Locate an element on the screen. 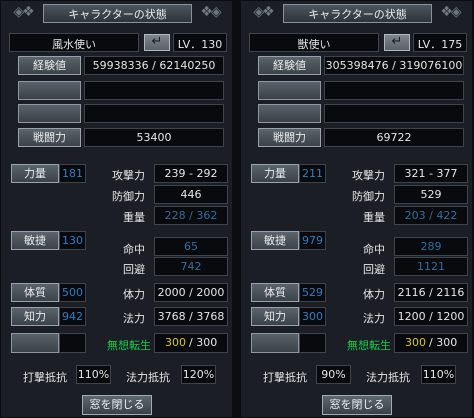 The image size is (474, 418). mp-value: 3768 / 3768 is located at coordinates (191, 316).